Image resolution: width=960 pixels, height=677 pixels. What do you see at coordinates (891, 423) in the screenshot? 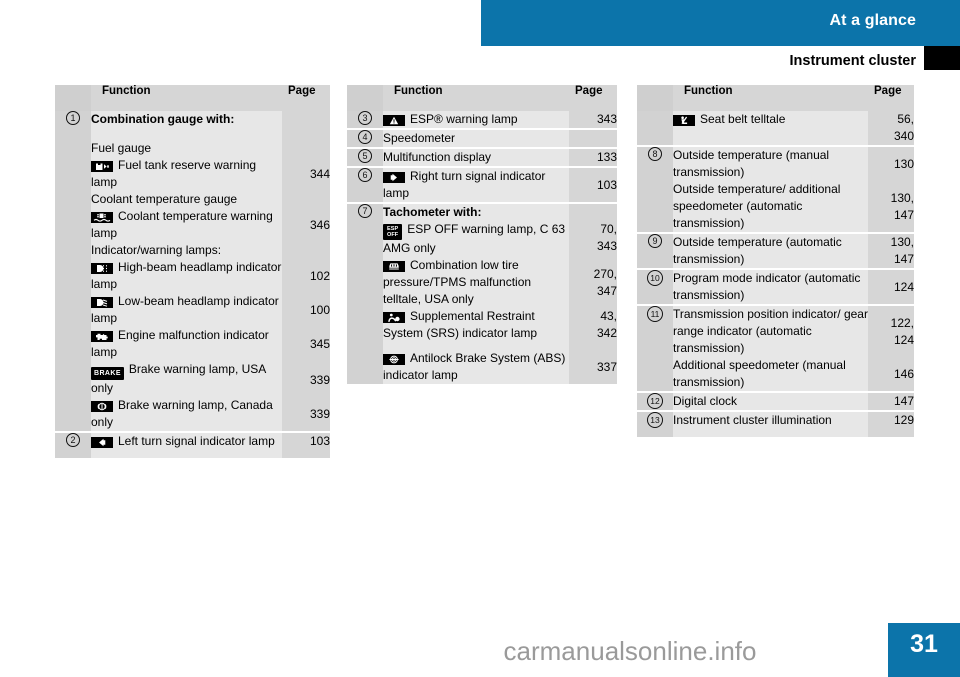
I see `page-ref: 129` at bounding box center [891, 423].